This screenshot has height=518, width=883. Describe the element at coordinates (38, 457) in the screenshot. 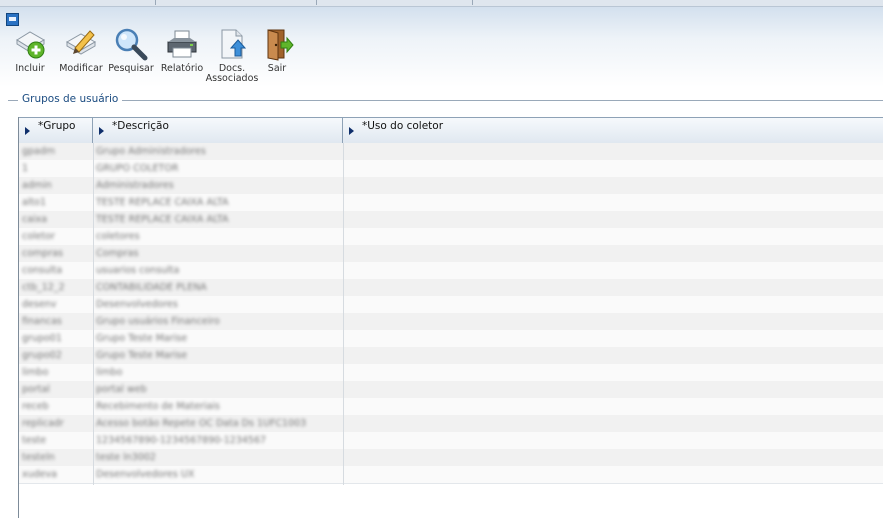

I see `cell-grupo: testeln` at that location.